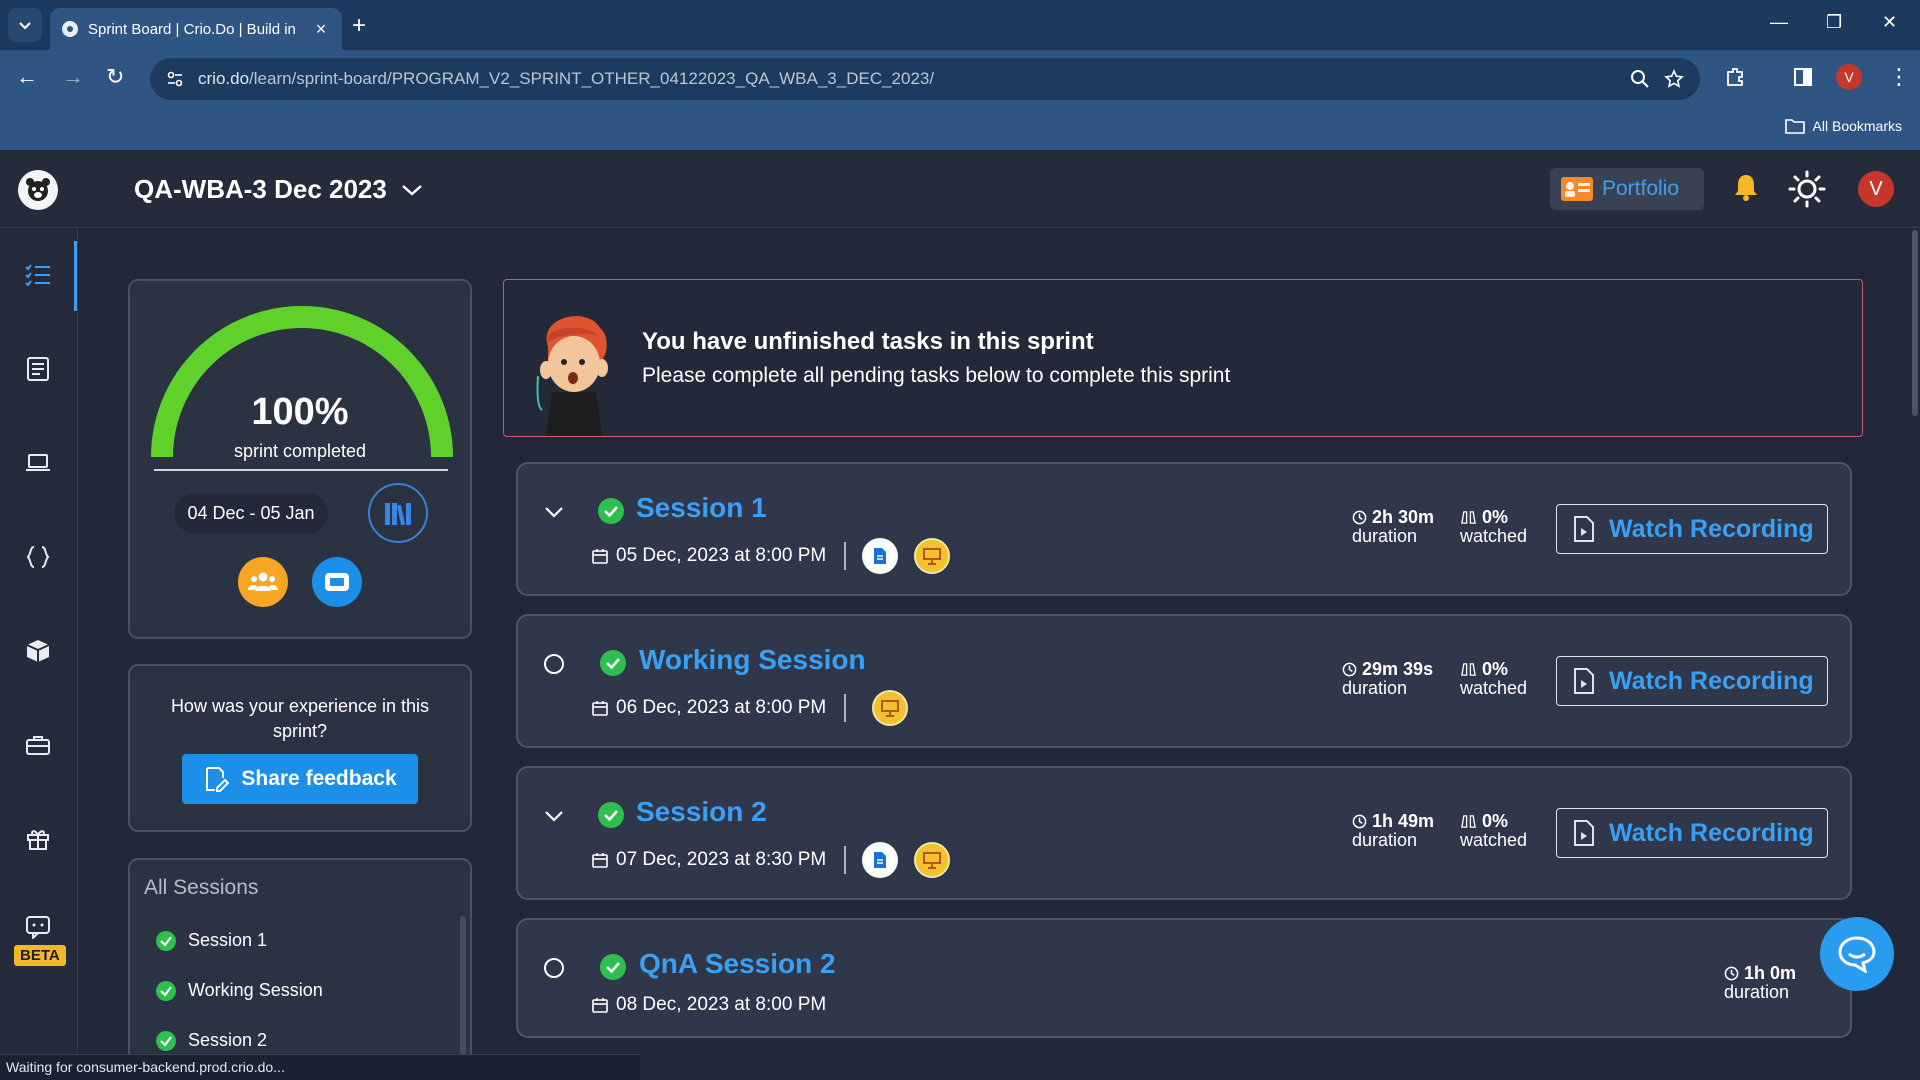 The height and width of the screenshot is (1080, 1920). What do you see at coordinates (27, 77) in the screenshot?
I see `back-arrow-icon: ←` at bounding box center [27, 77].